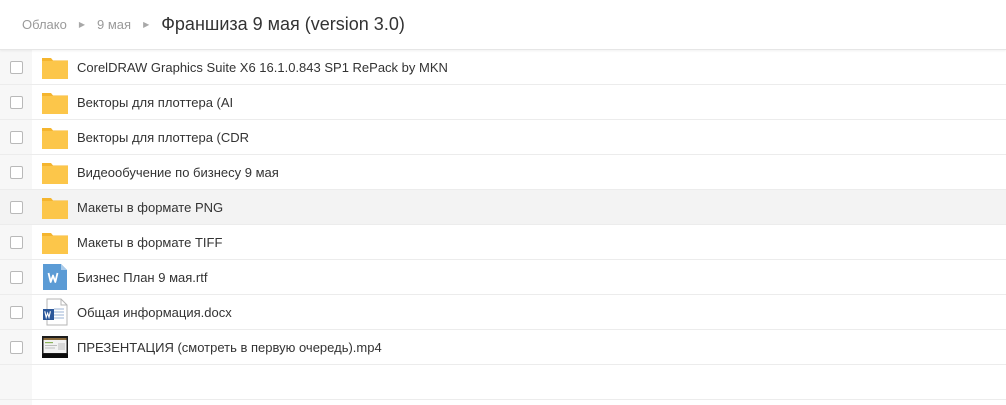 This screenshot has width=1006, height=405. I want to click on file-row: Макеты в формате PNG, so click(503, 207).